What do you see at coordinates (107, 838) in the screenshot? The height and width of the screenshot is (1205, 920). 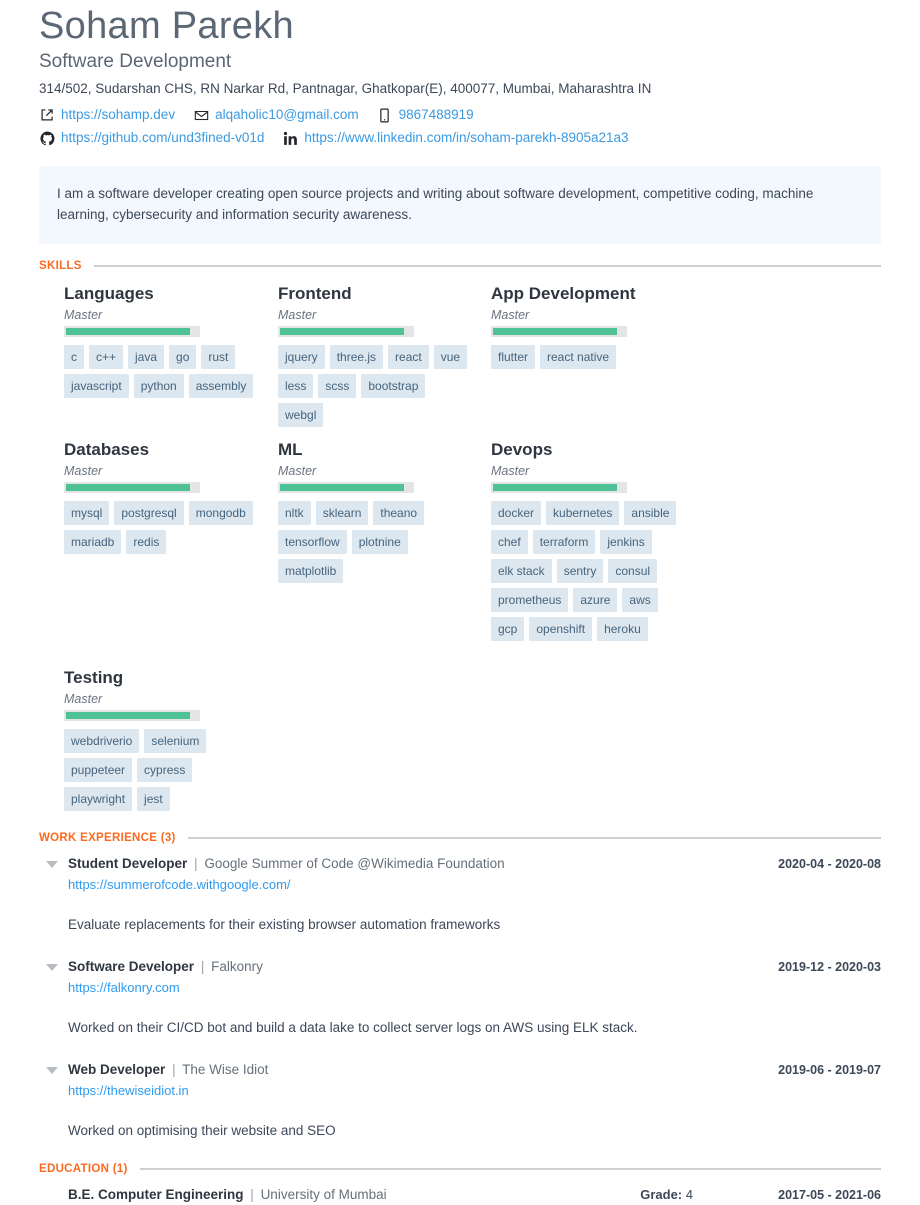 I see `section-label-work: WORK EXPERIENCE (3)` at bounding box center [107, 838].